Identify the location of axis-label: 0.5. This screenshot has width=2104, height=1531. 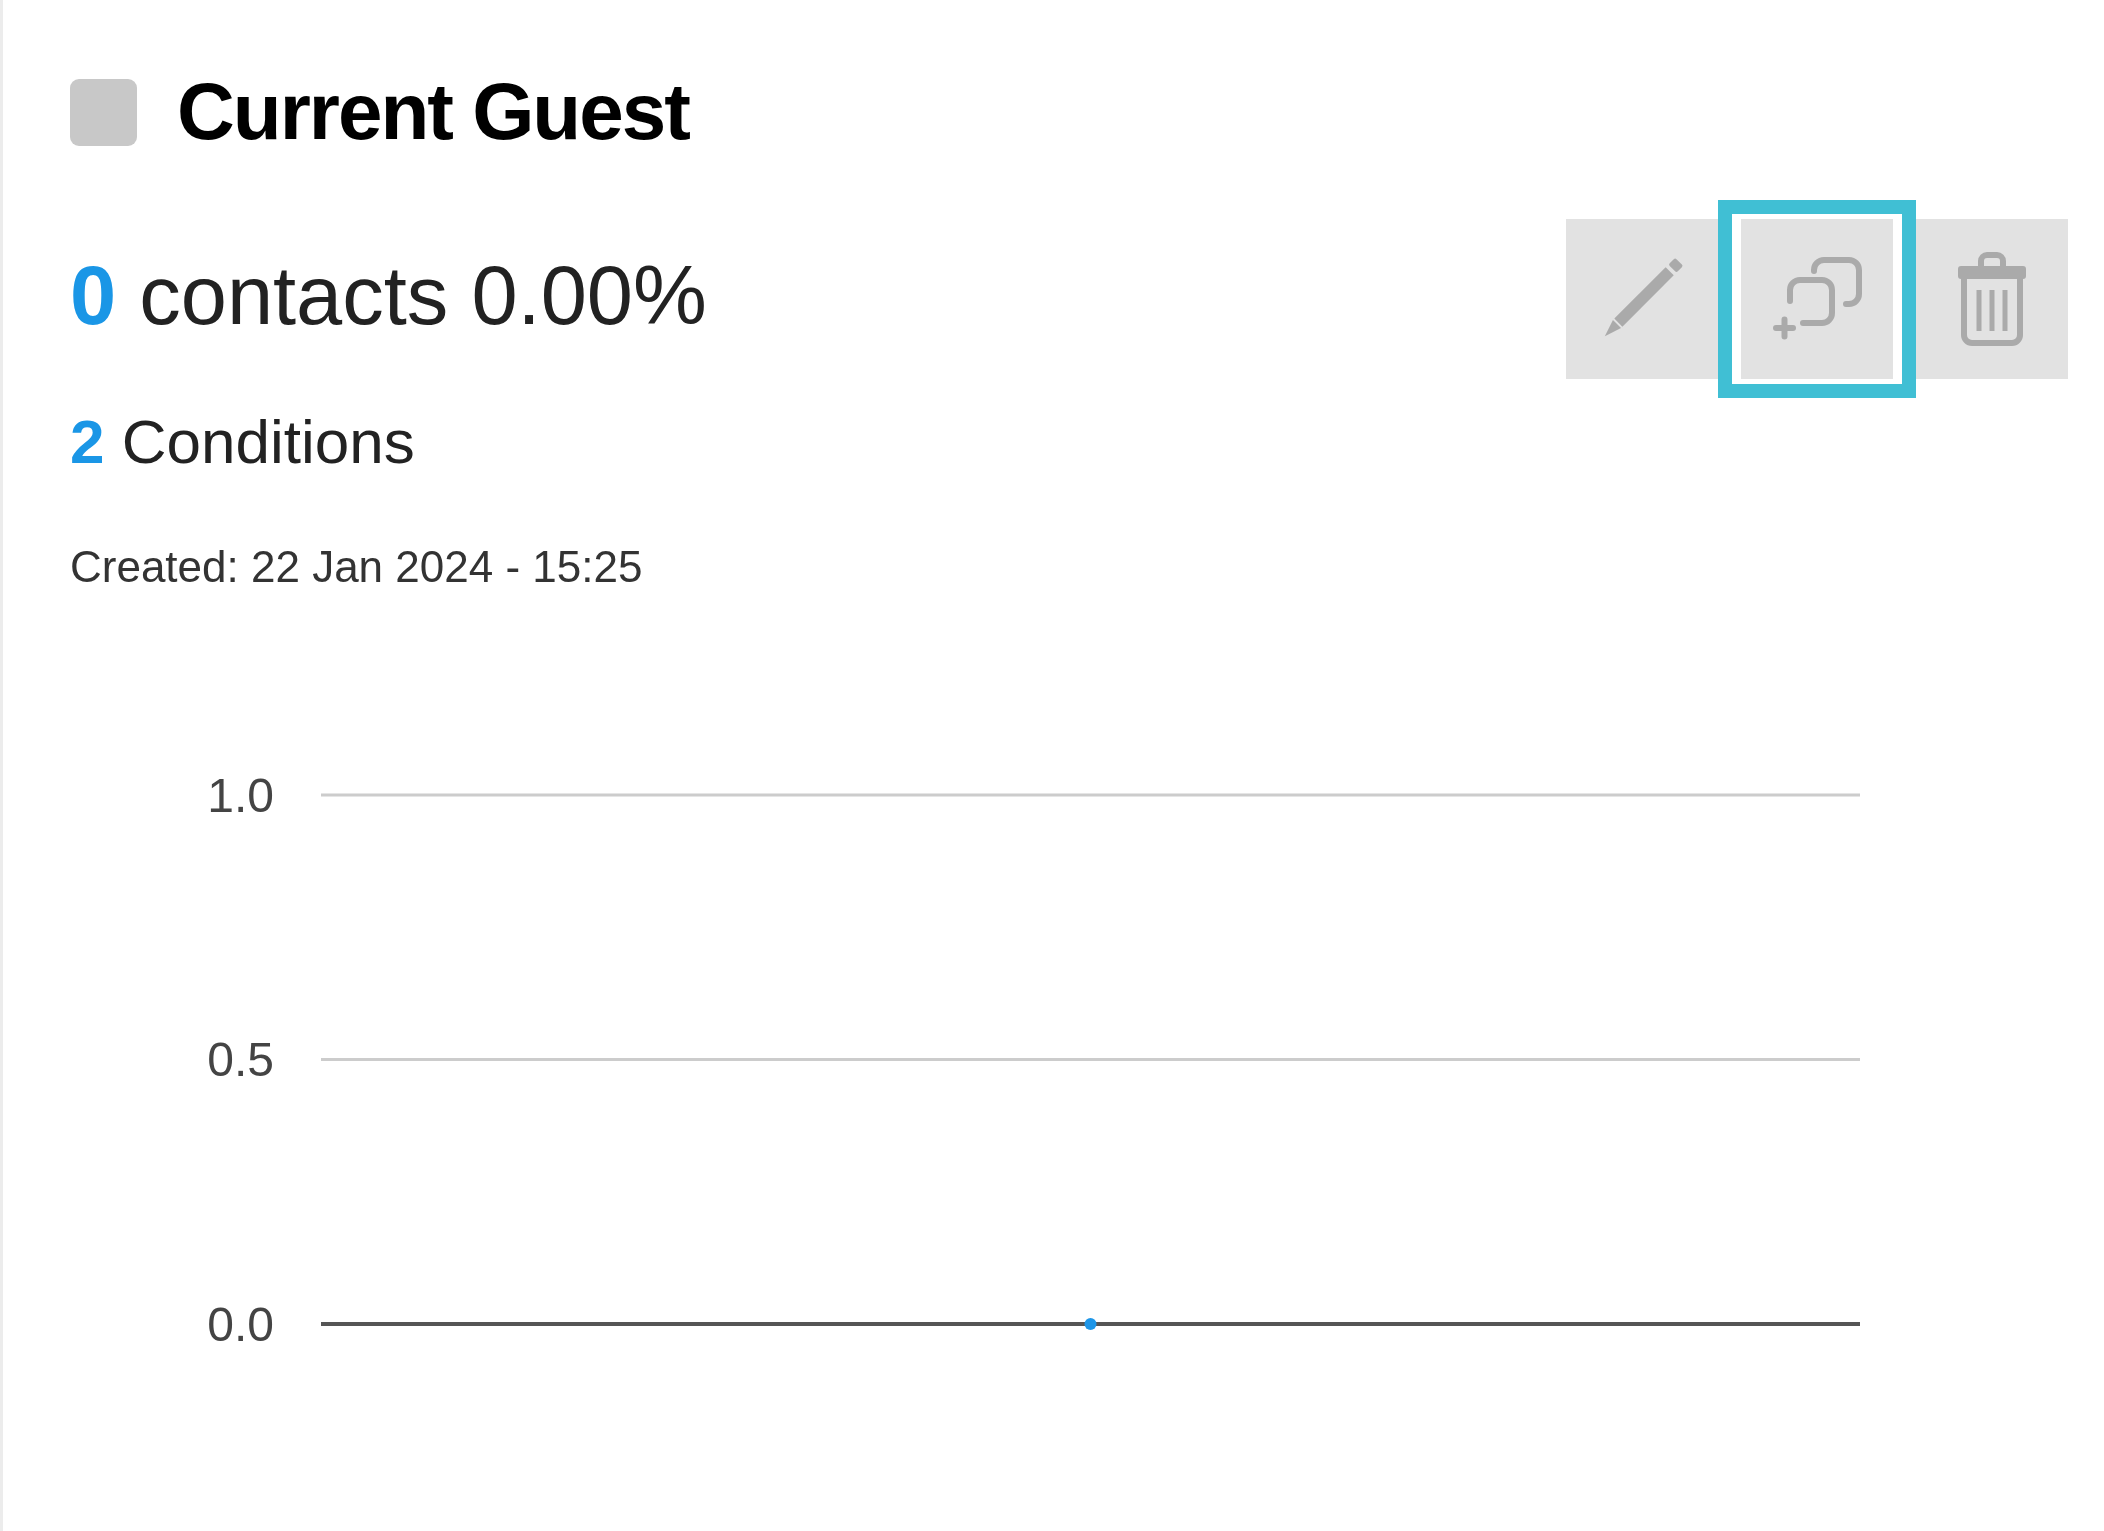
(241, 1059).